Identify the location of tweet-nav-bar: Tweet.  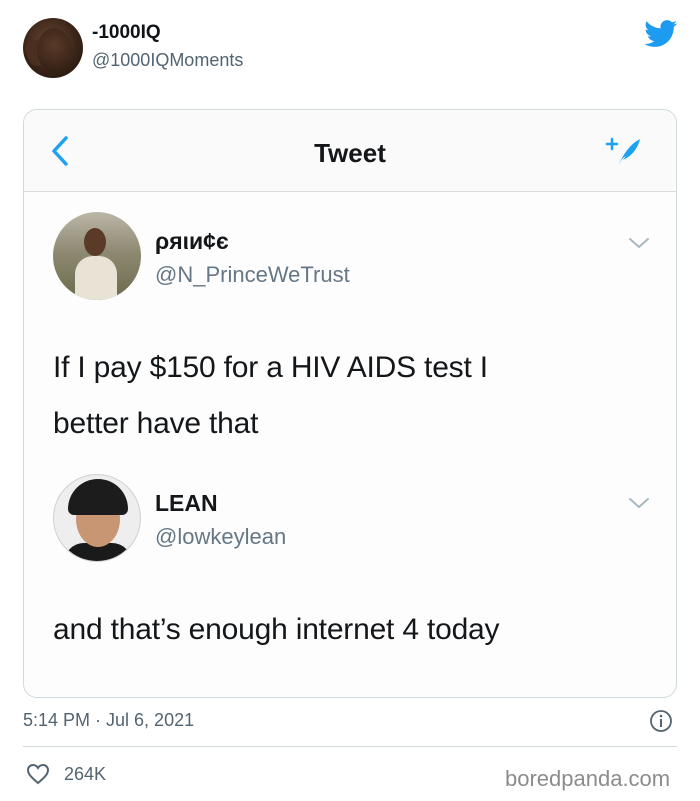
(350, 151).